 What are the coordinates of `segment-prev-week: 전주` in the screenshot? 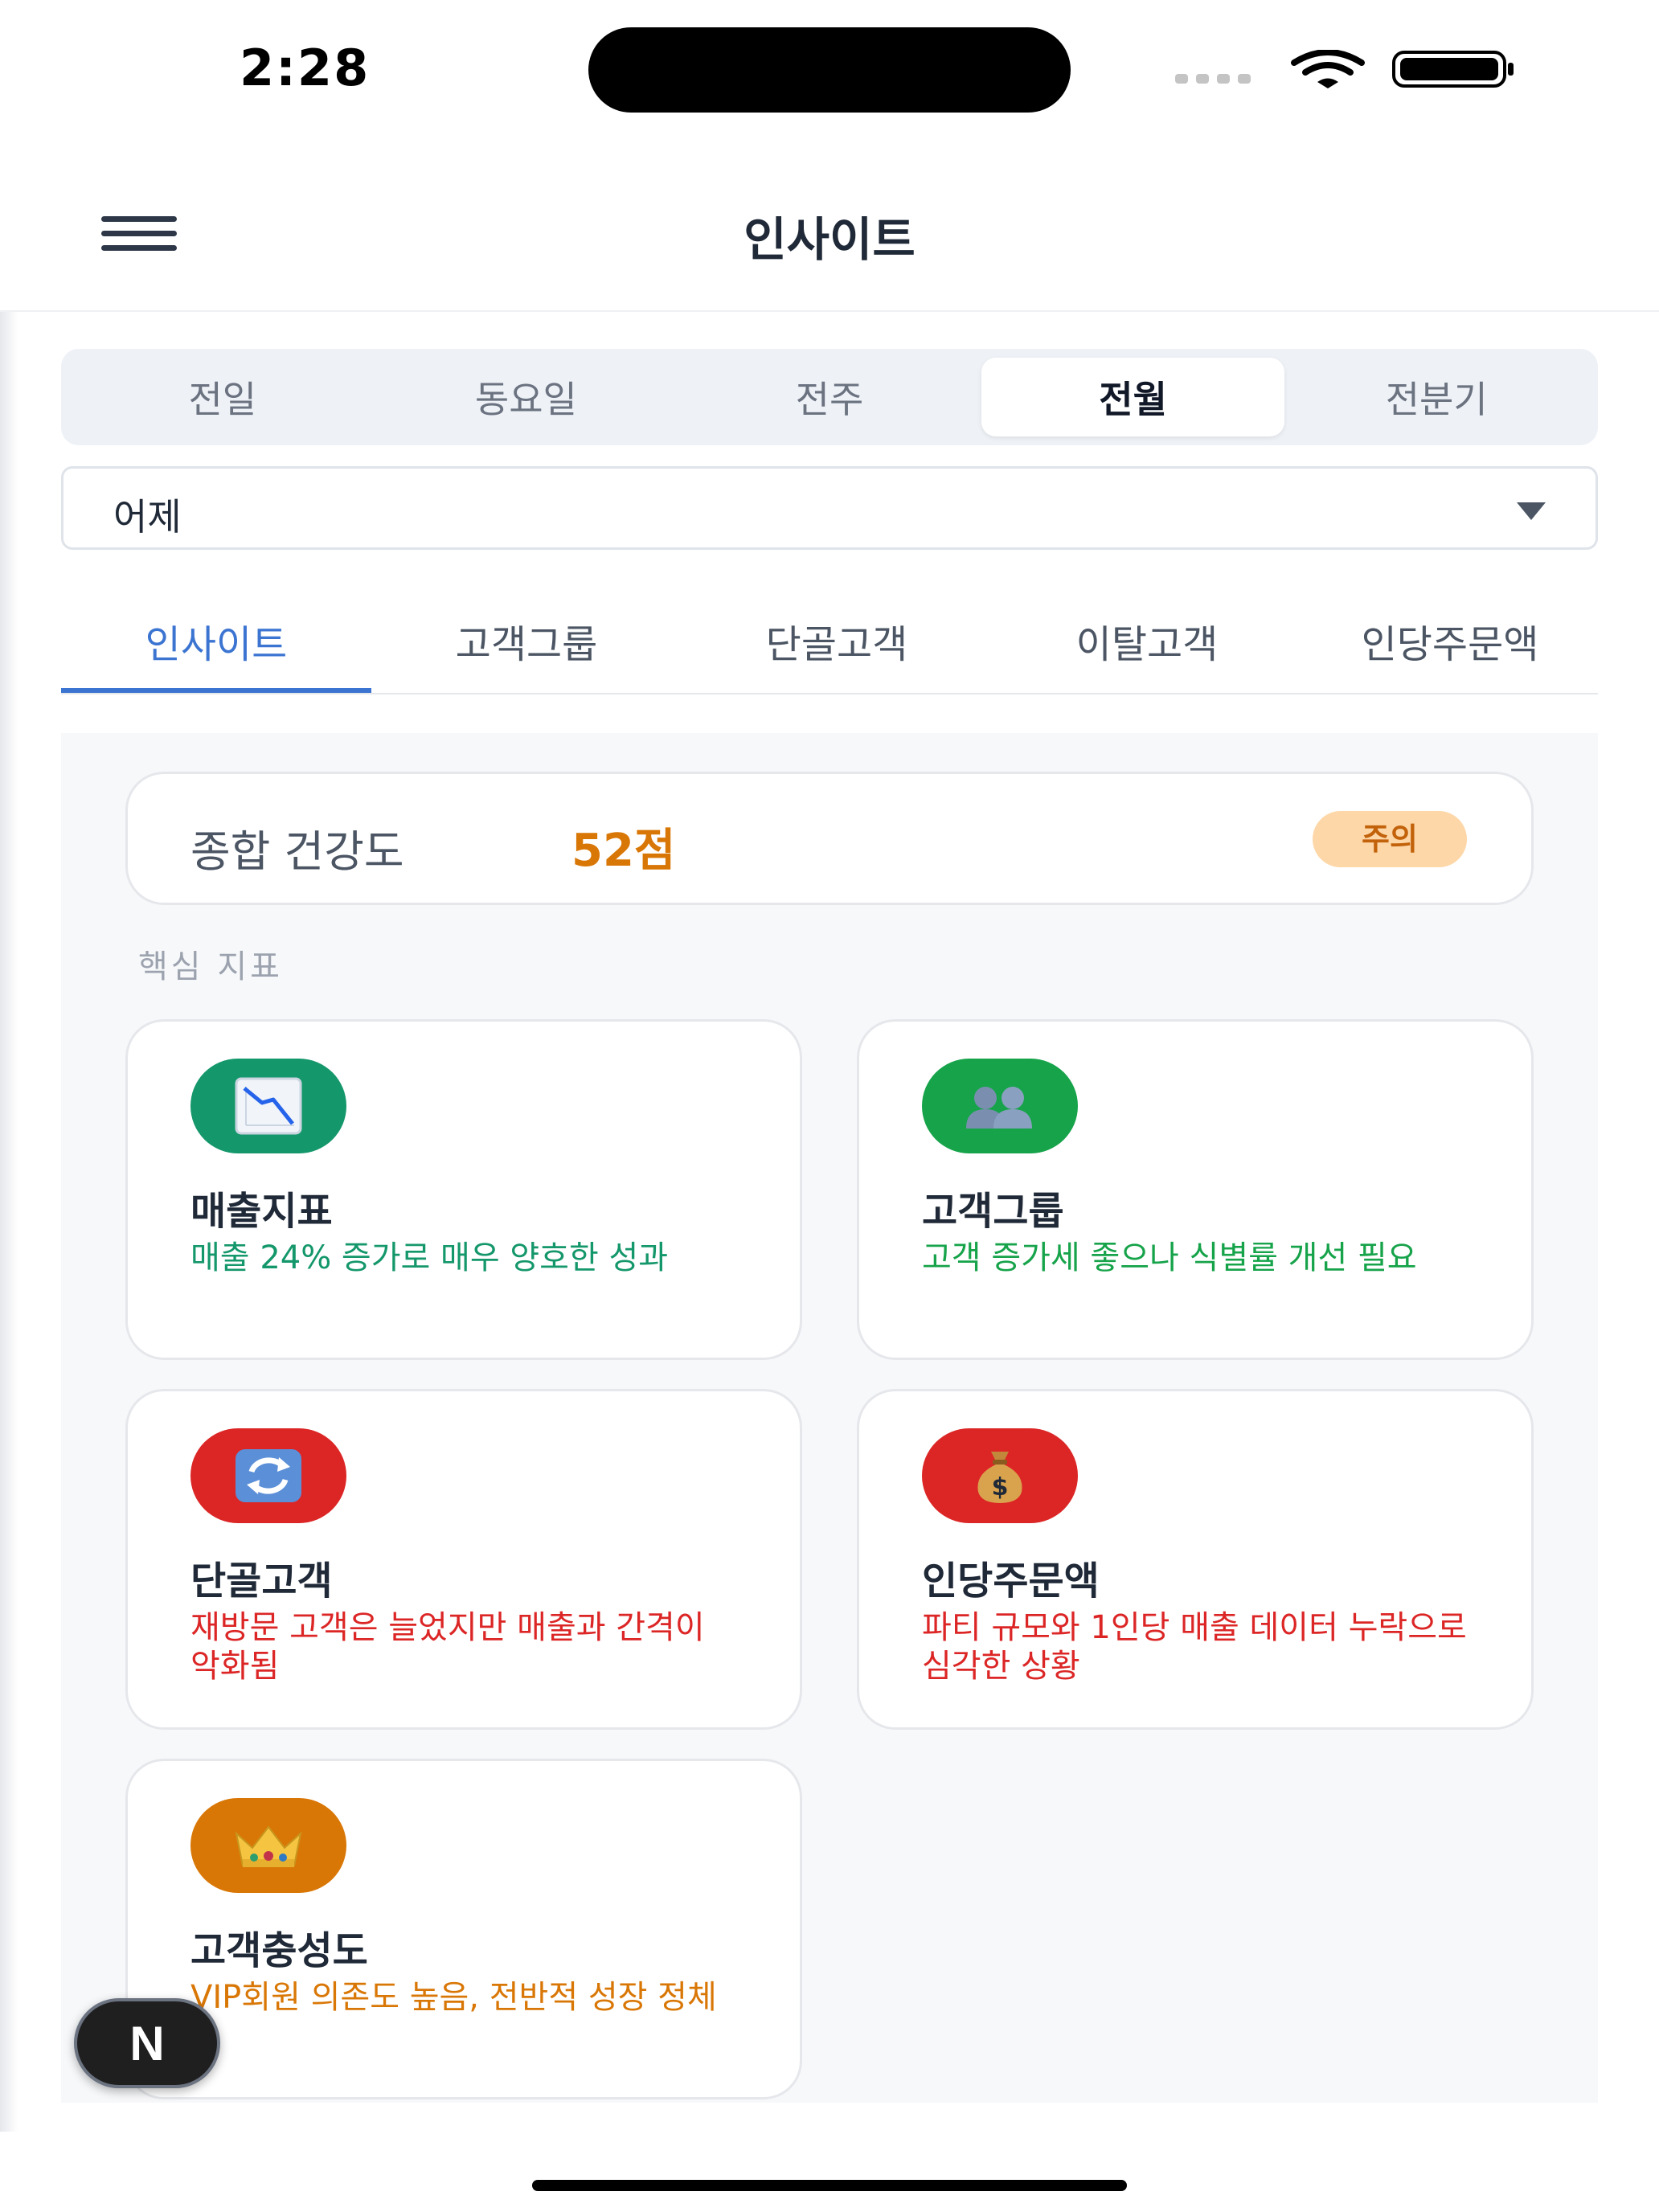 It's located at (829, 397).